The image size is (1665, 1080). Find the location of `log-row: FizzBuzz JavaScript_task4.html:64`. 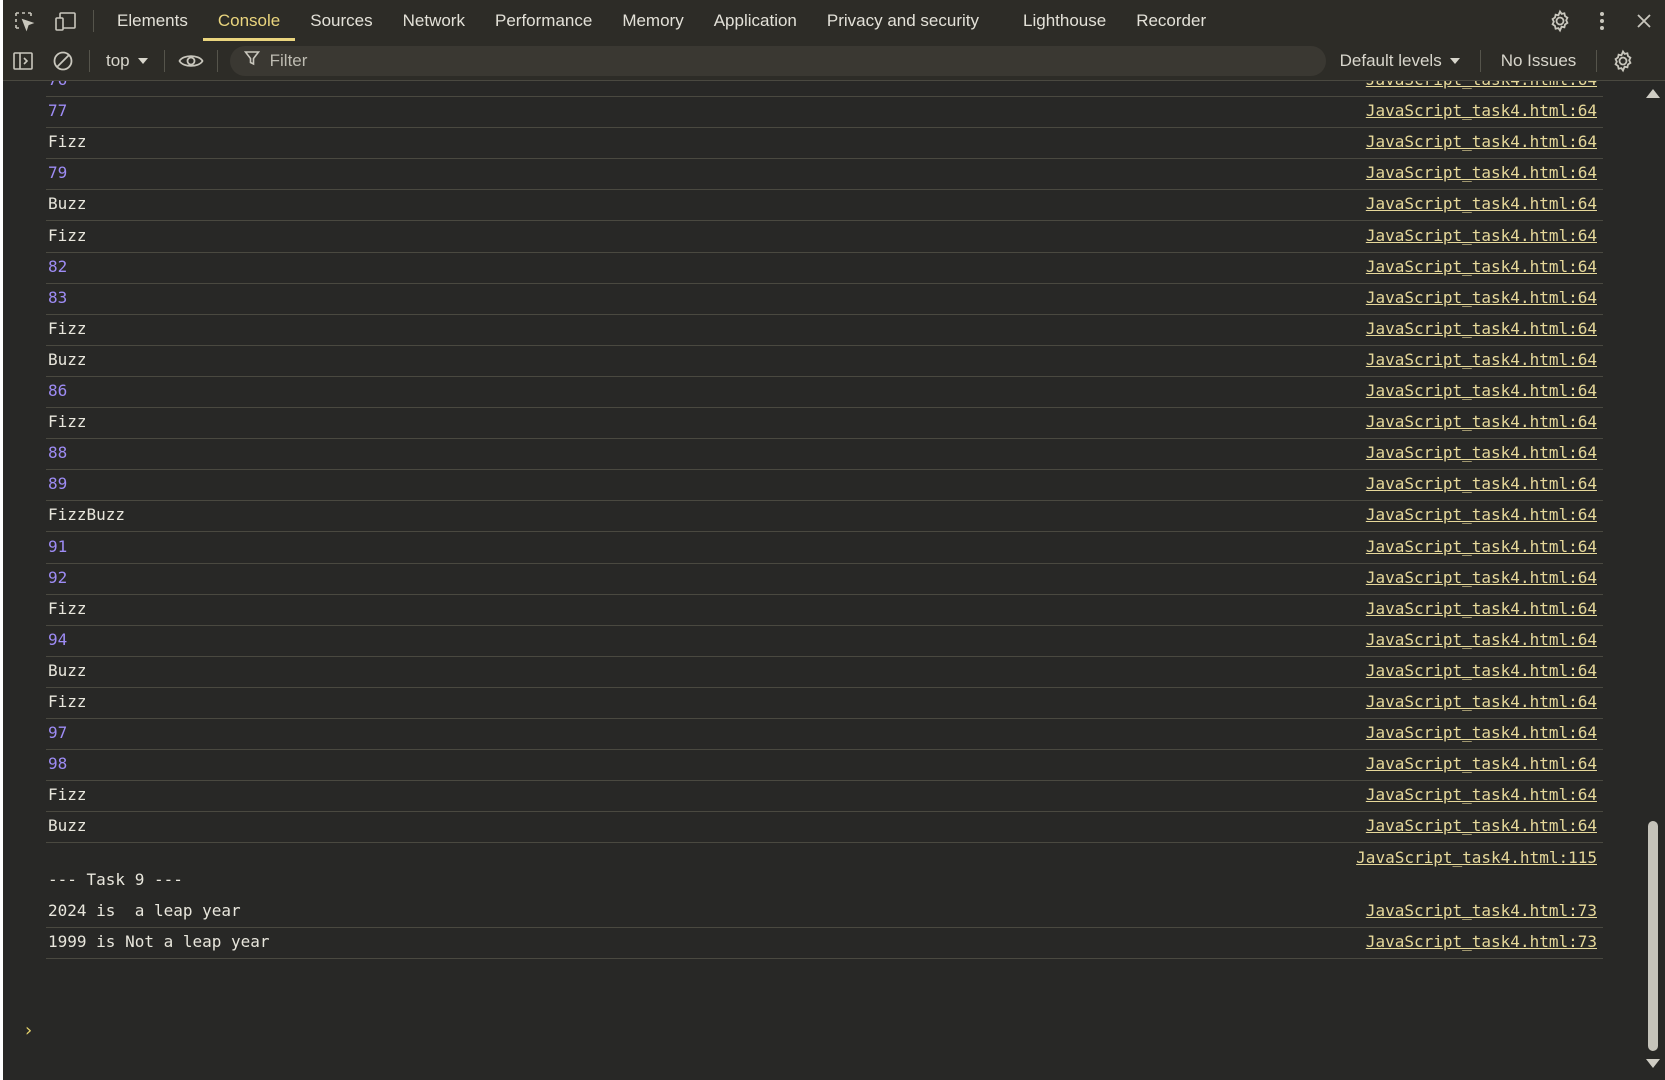

log-row: FizzBuzz JavaScript_task4.html:64 is located at coordinates (824, 516).